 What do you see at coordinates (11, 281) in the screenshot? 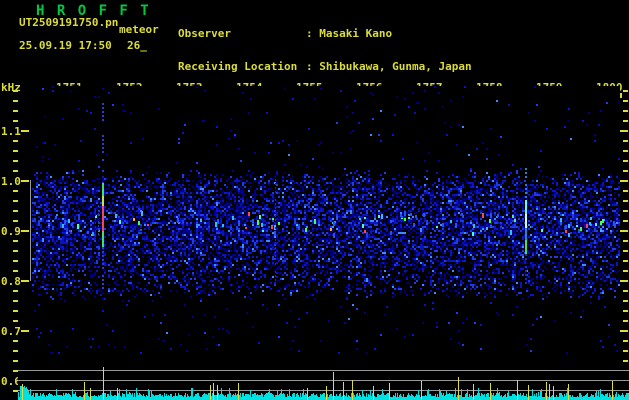
I see `y-tick-label: 0.8` at bounding box center [11, 281].